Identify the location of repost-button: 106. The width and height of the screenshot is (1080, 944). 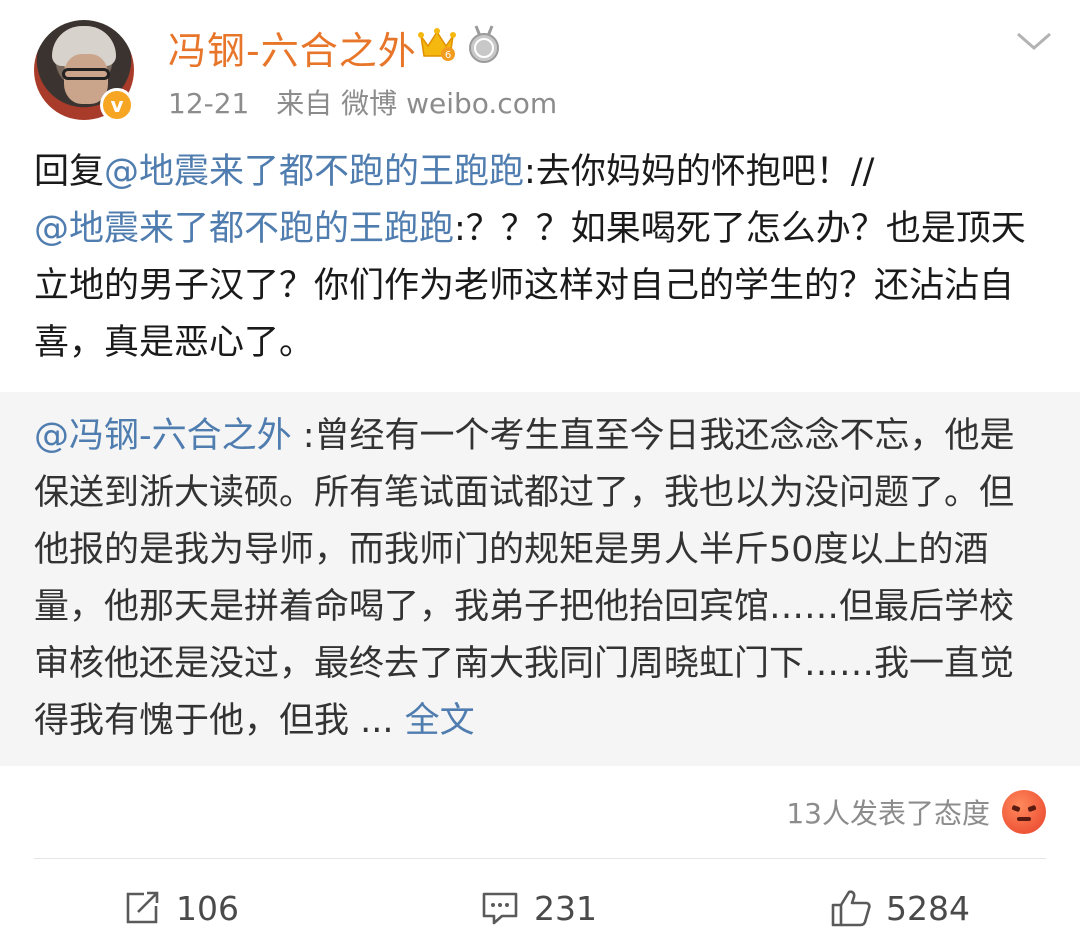
(180, 908).